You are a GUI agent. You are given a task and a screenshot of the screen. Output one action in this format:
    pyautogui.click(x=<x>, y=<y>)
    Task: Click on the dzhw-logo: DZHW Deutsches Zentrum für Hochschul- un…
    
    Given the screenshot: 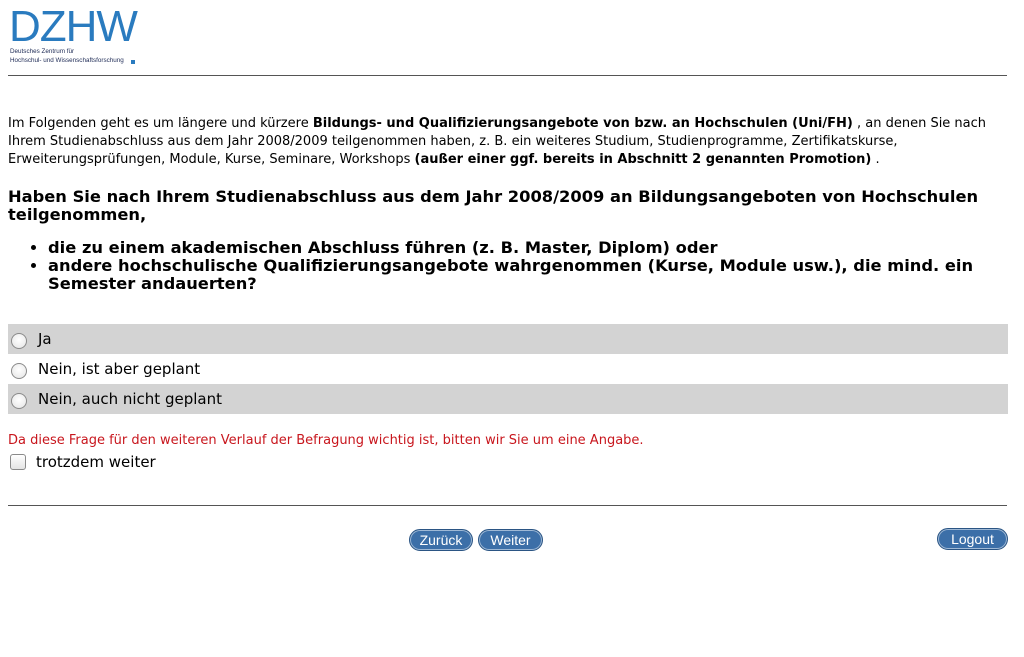 What is the action you would take?
    pyautogui.click(x=76, y=34)
    